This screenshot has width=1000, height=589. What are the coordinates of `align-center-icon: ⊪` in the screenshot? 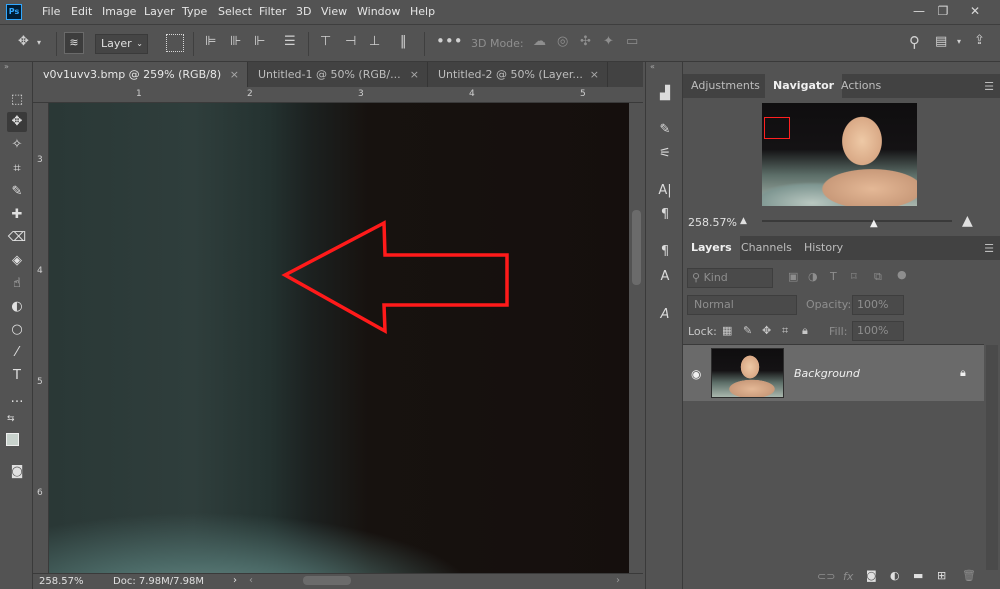 It's located at (235, 41).